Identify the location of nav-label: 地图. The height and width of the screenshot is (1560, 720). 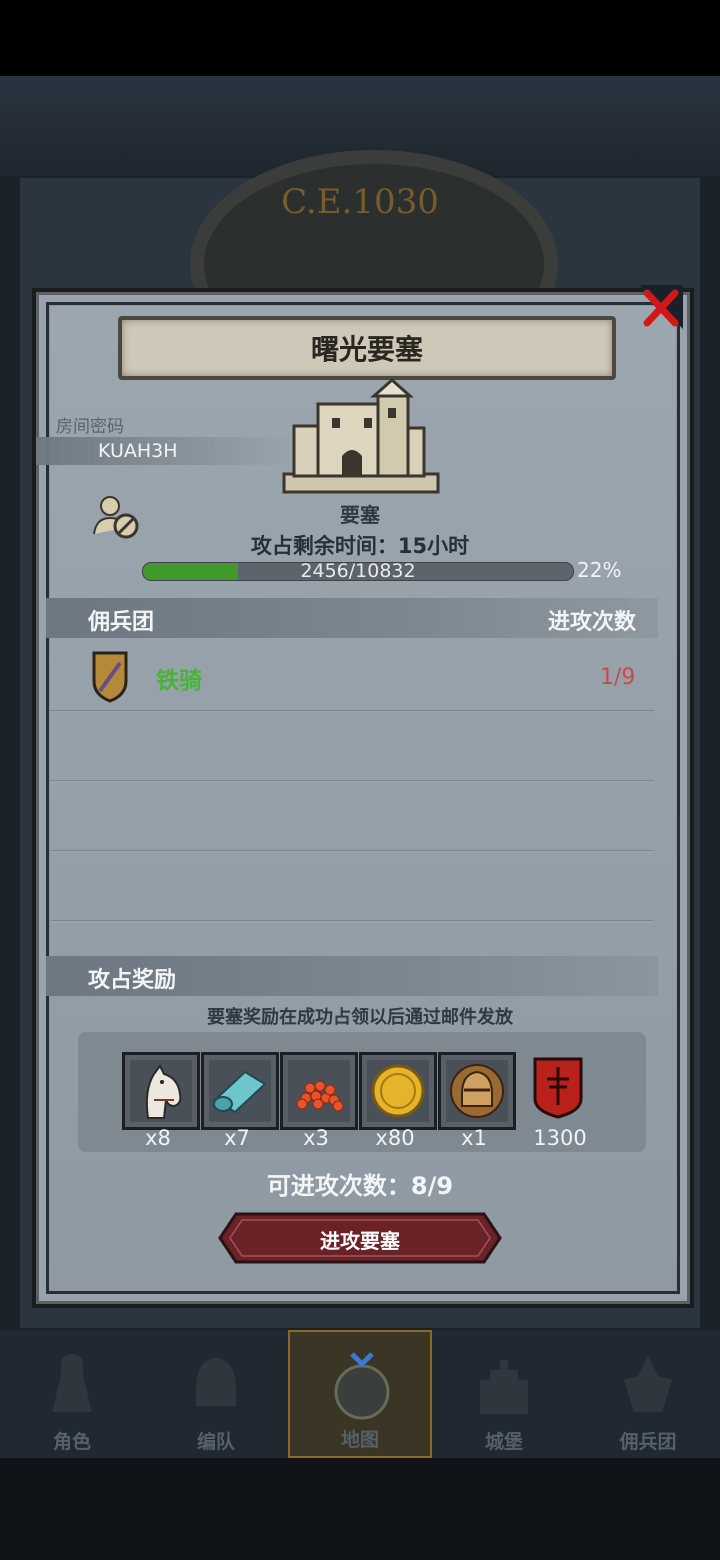
(359, 1440).